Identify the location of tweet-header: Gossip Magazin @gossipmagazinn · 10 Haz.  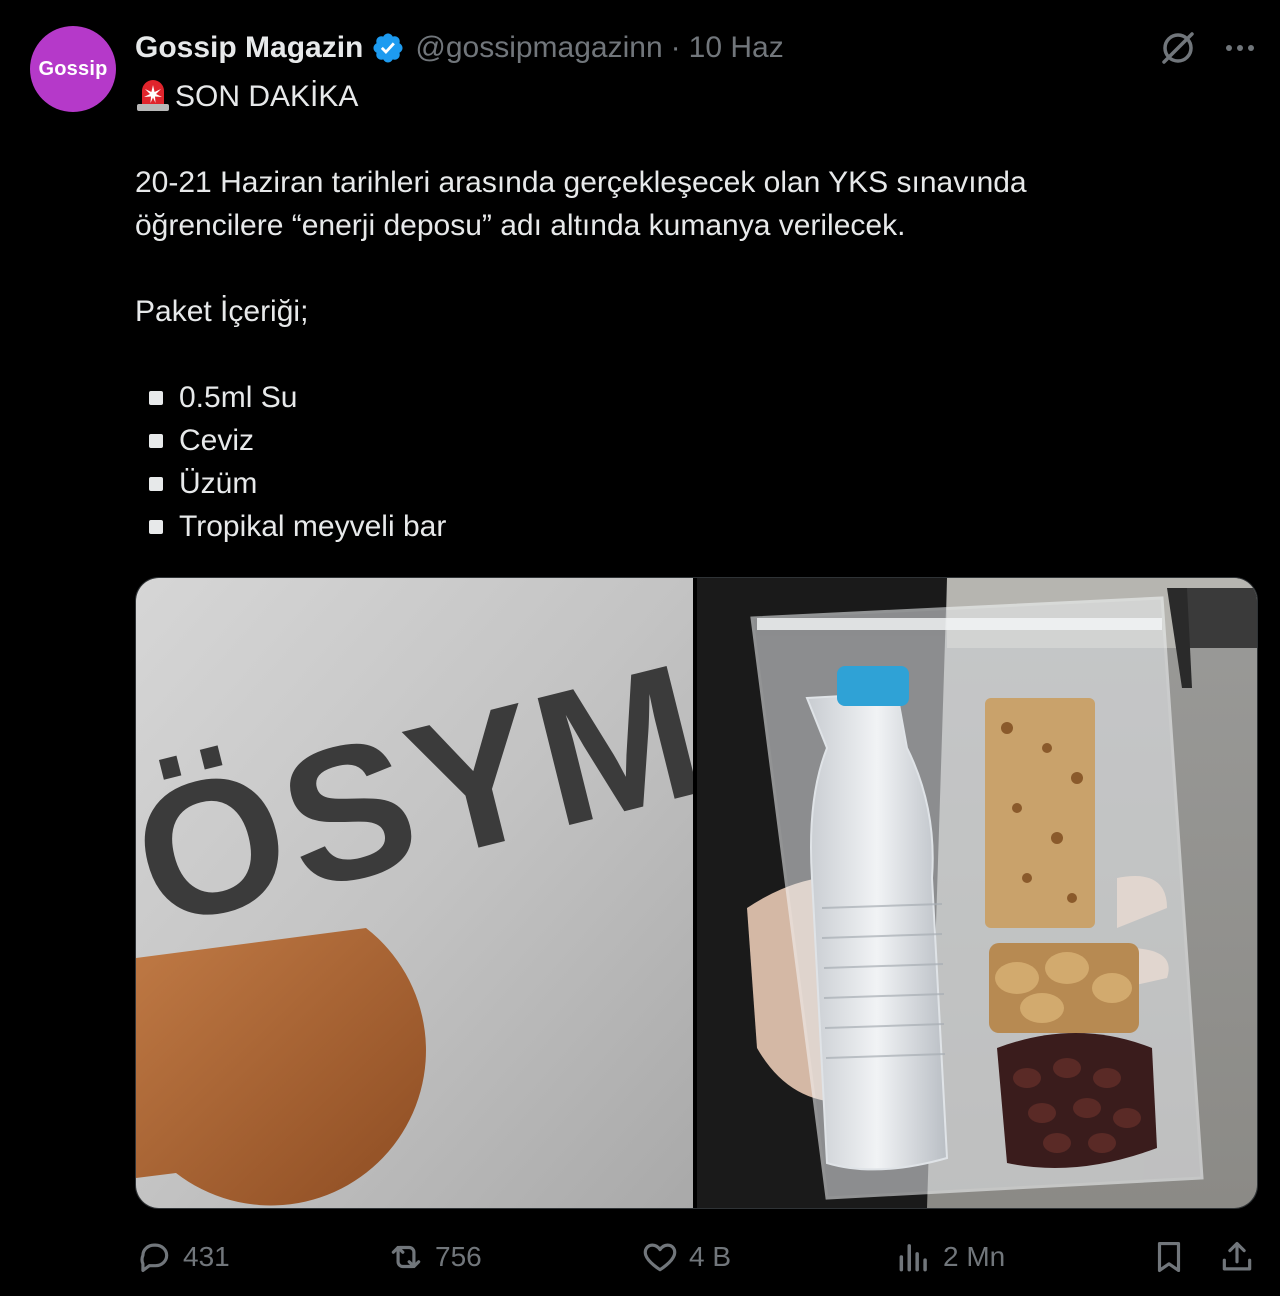
(459, 48).